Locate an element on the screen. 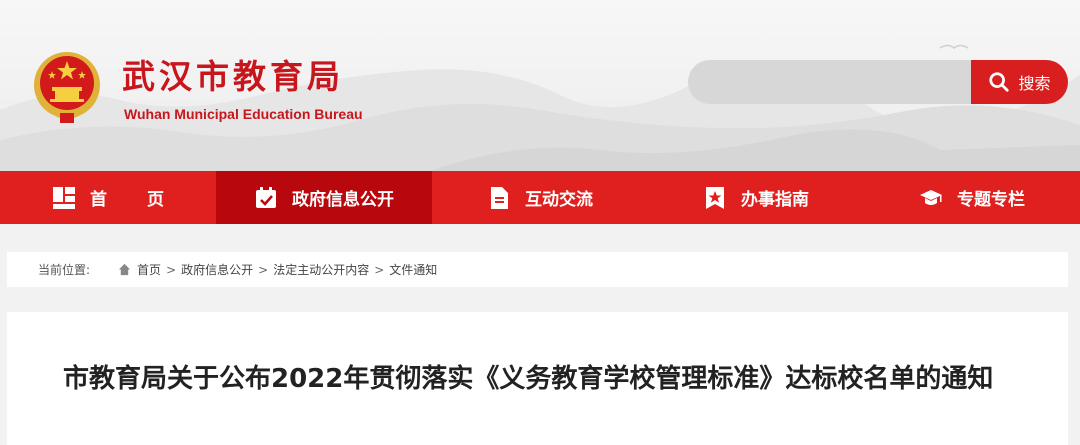  home-grid-icon is located at coordinates (64, 197).